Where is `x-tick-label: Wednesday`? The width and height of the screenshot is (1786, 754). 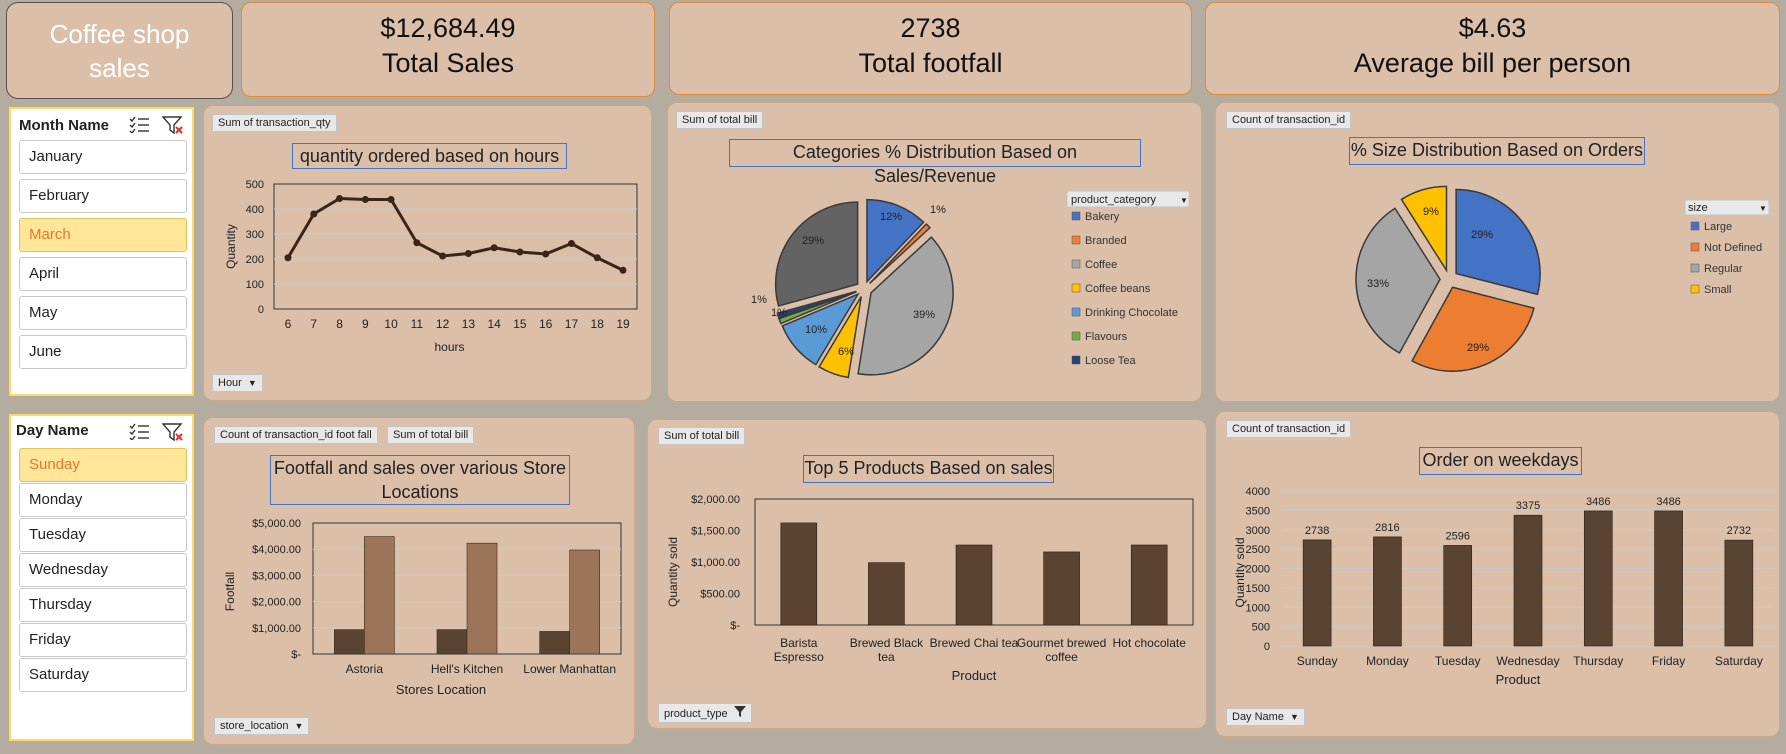
x-tick-label: Wednesday is located at coordinates (1527, 661).